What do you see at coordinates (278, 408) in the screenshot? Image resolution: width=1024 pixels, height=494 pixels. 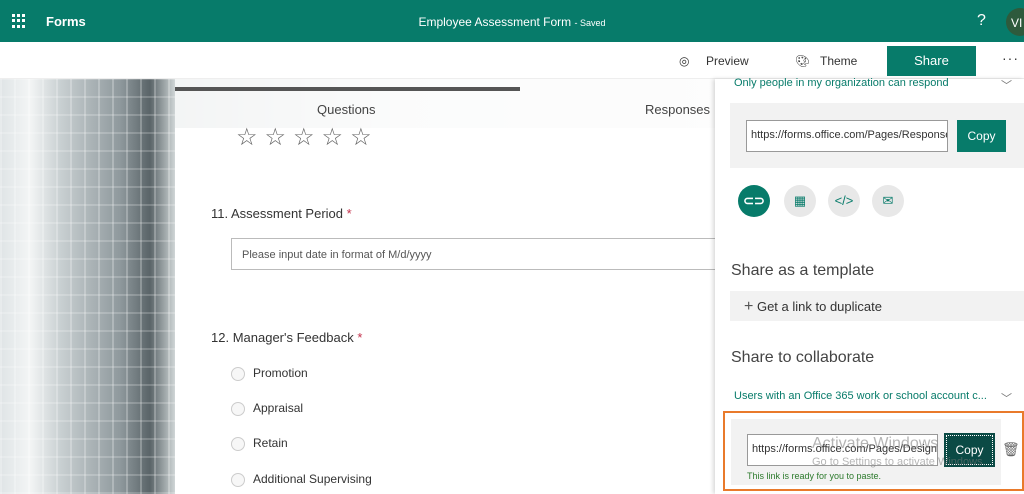 I see `option-label: Appraisal` at bounding box center [278, 408].